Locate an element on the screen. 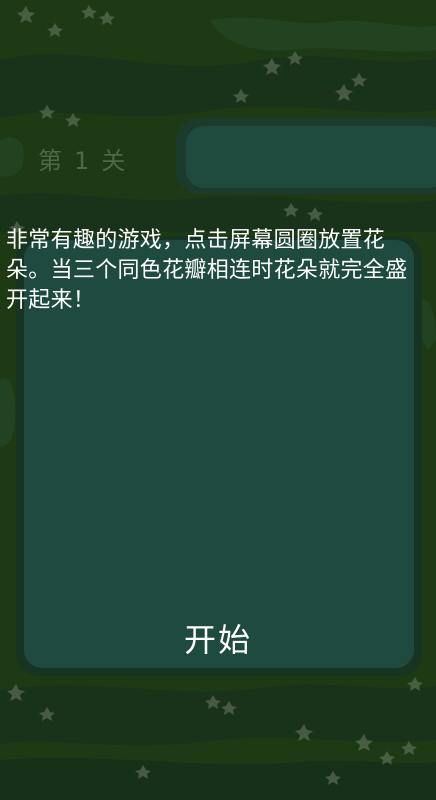  level-indicator: 第1关 is located at coordinates (87, 158).